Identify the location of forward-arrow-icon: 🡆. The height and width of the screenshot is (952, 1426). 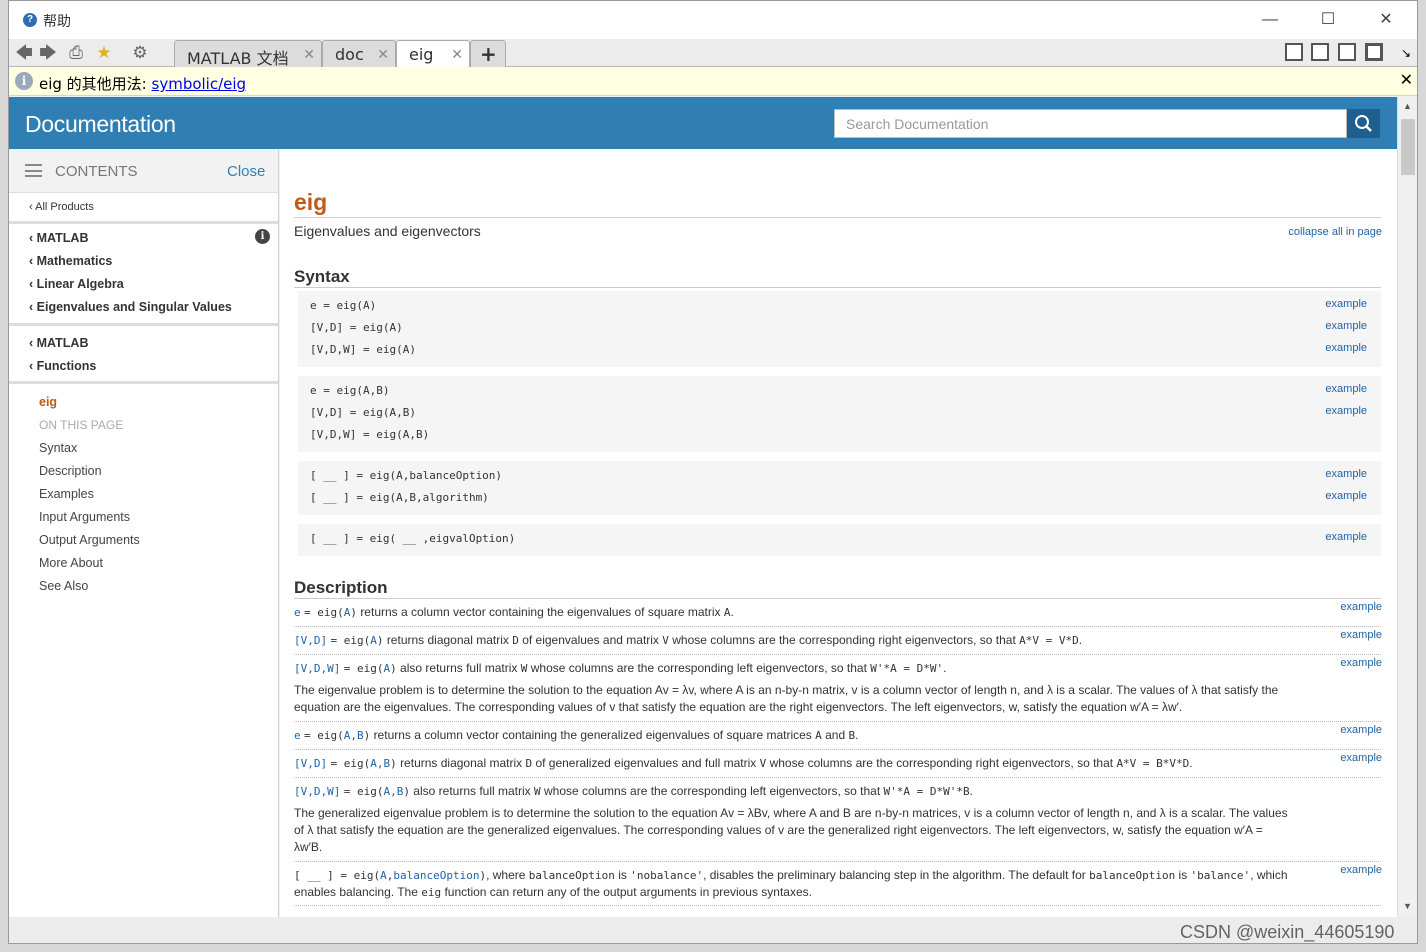
(48, 53).